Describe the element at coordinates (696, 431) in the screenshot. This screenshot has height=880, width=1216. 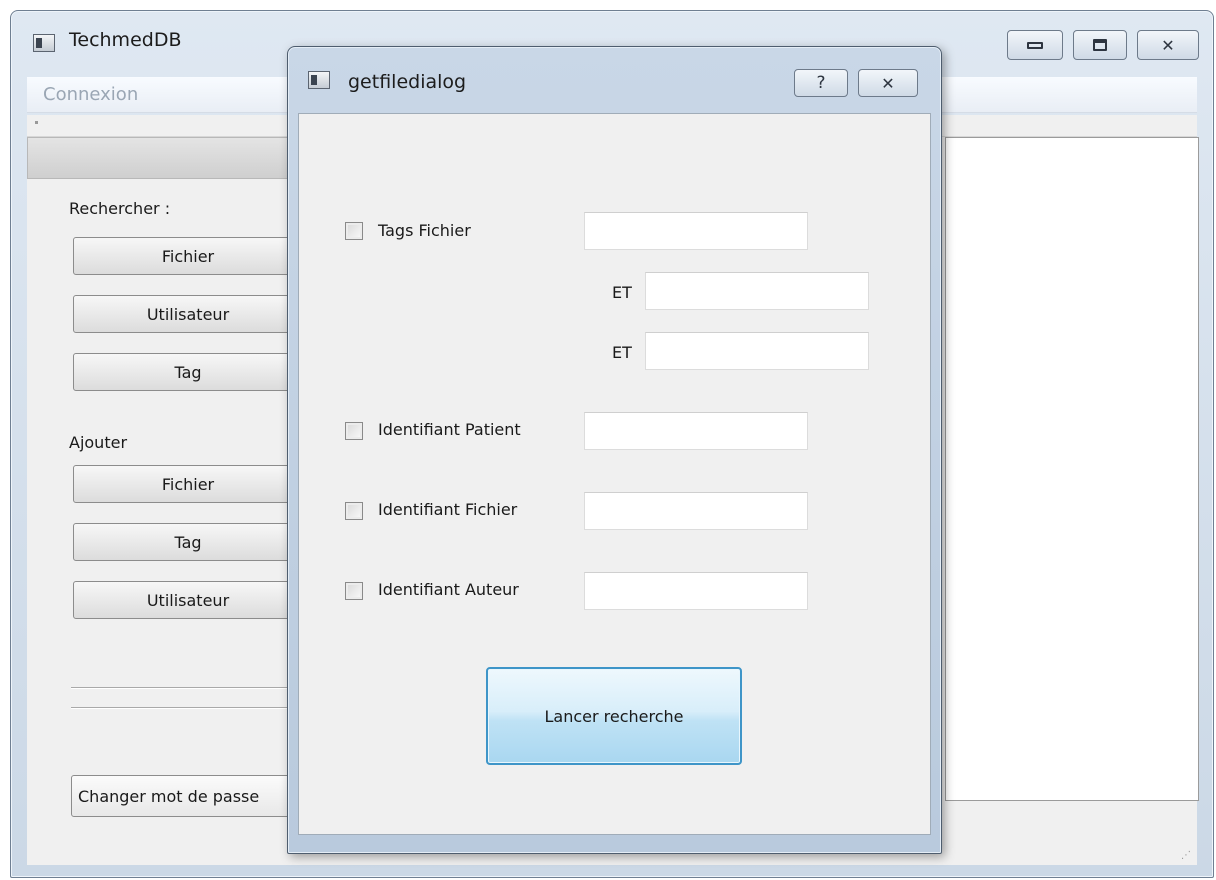
I see `identifiant-patient-input` at that location.